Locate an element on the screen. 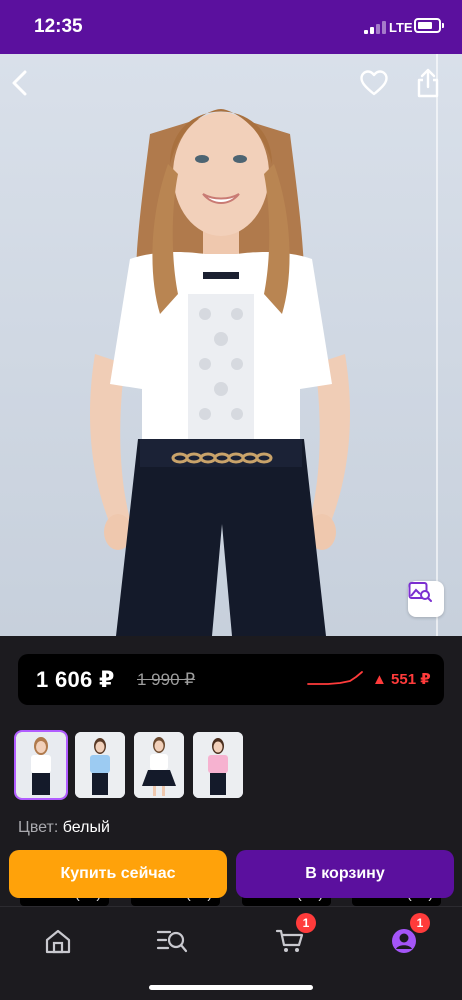 This screenshot has width=462, height=1000. tab-catalog is located at coordinates (172, 941).